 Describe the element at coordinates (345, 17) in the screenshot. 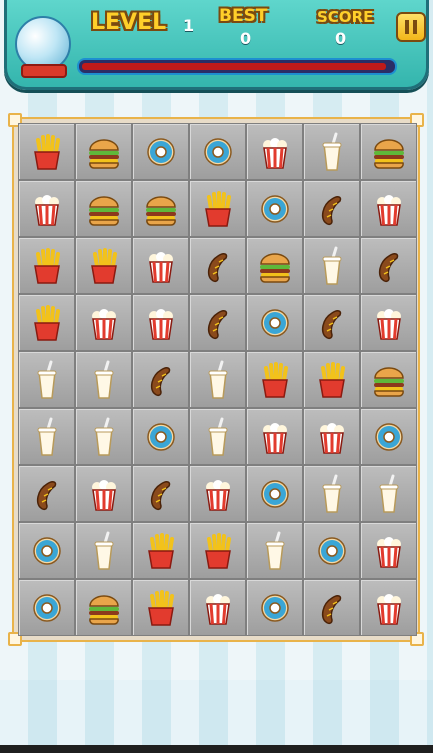

I see `score-label: SCORE` at that location.